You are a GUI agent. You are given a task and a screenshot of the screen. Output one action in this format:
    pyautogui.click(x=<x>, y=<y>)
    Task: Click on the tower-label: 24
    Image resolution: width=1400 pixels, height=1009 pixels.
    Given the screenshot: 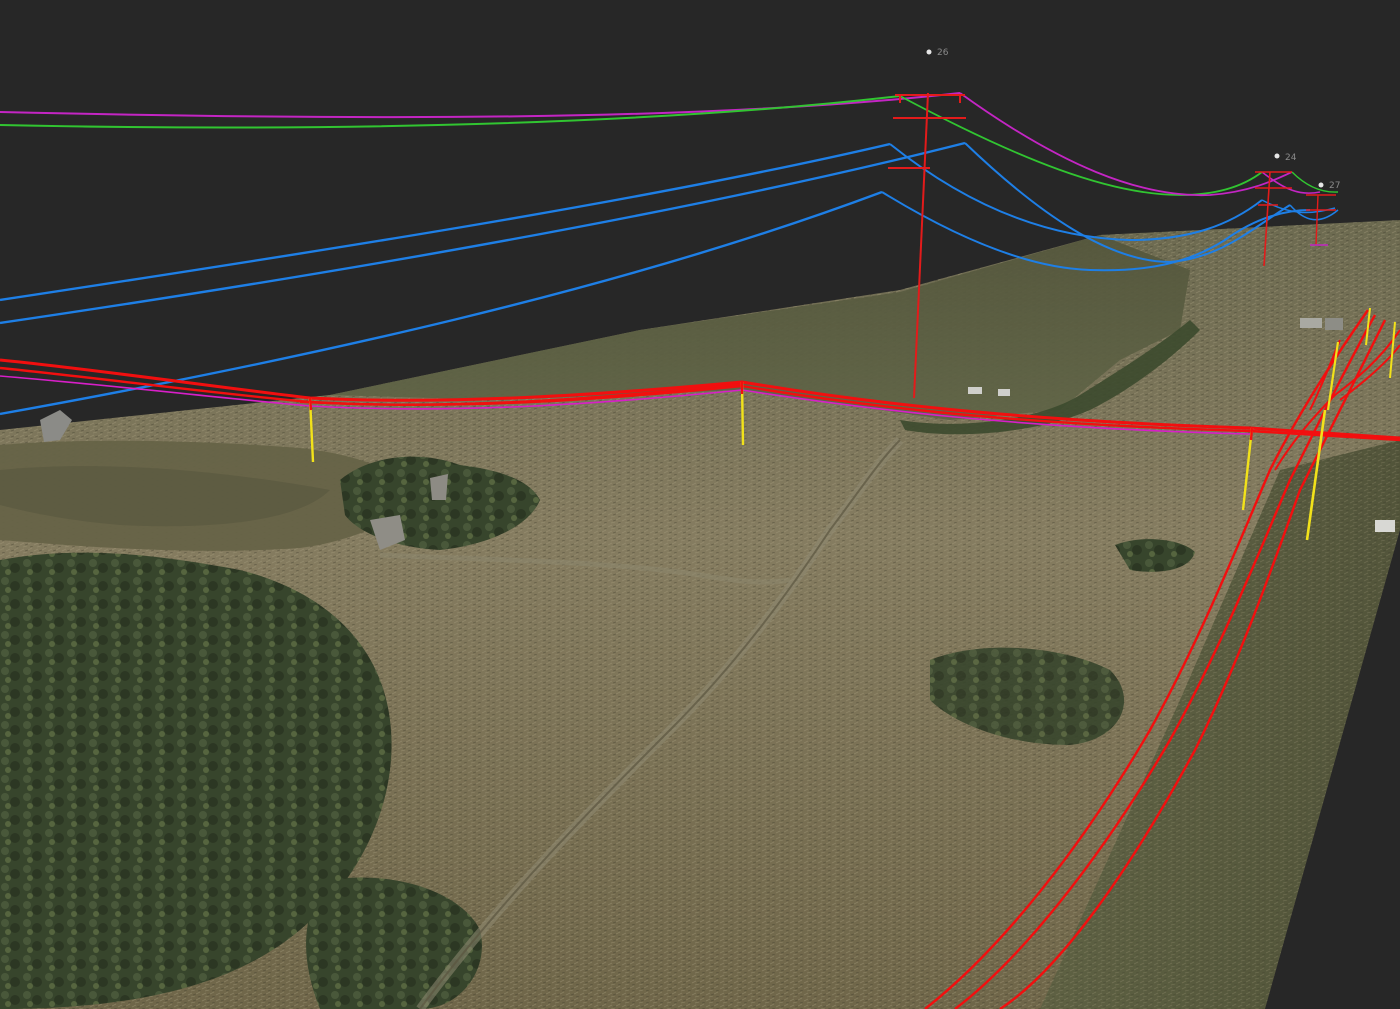 What is the action you would take?
    pyautogui.click(x=1291, y=158)
    